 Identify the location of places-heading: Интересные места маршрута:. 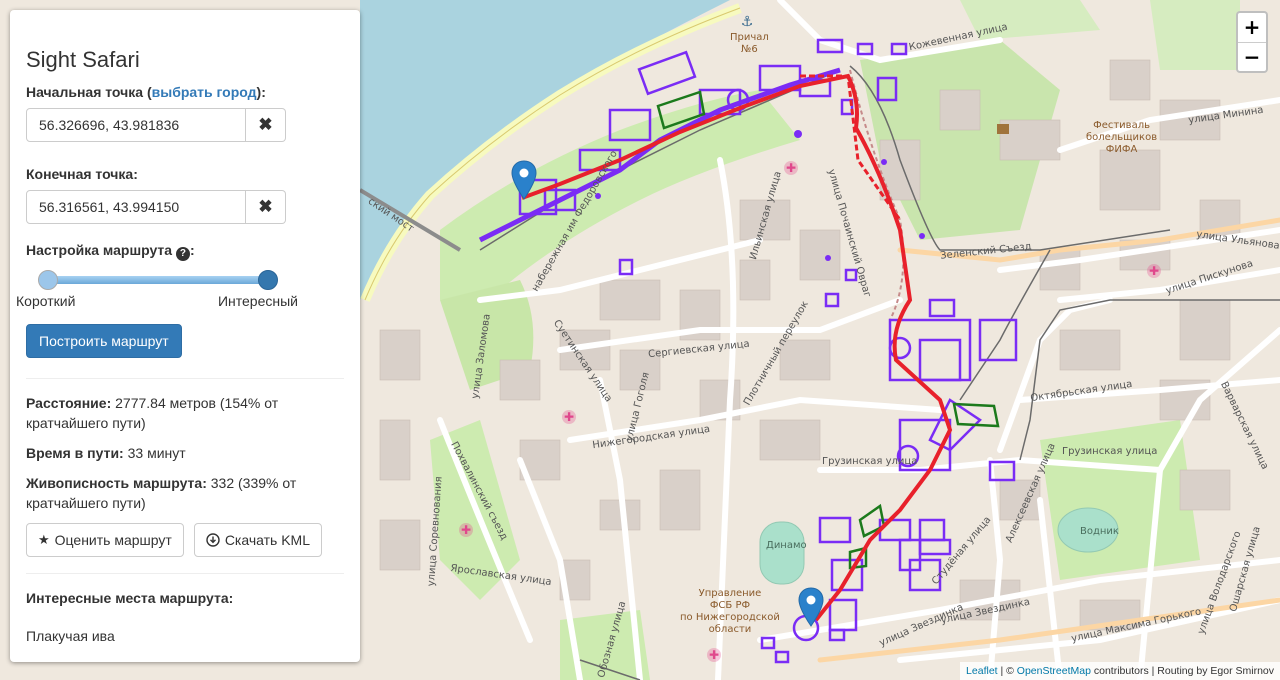
(130, 598).